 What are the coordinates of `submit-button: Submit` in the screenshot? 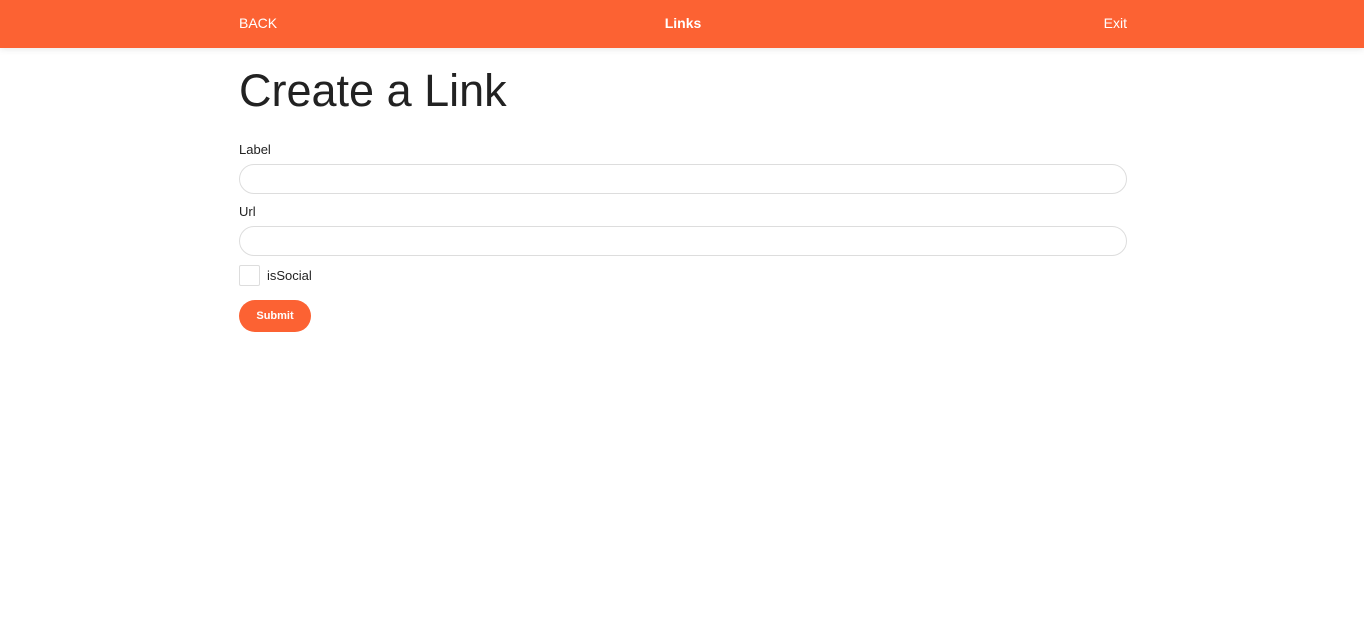 It's located at (275, 316).